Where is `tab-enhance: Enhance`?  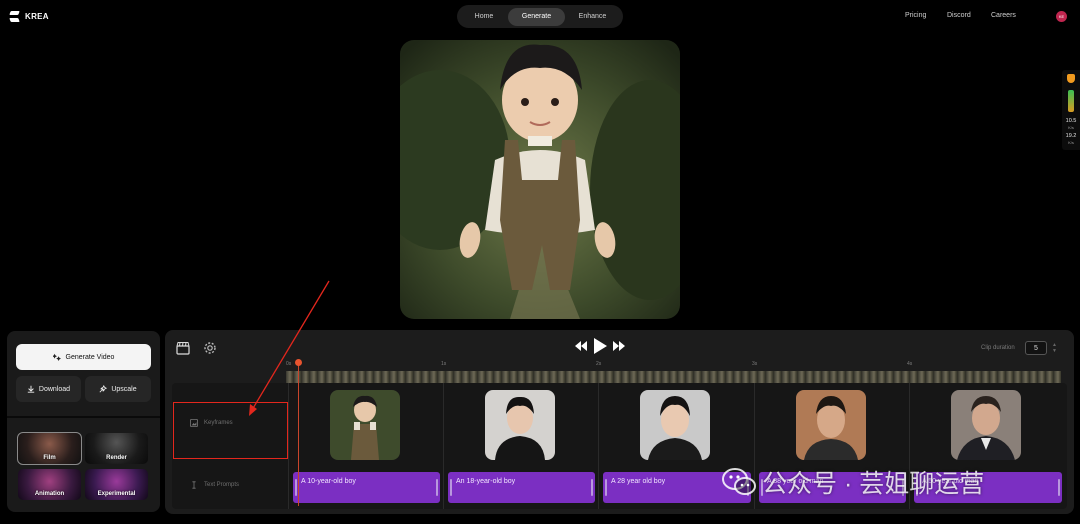 tab-enhance: Enhance is located at coordinates (592, 17).